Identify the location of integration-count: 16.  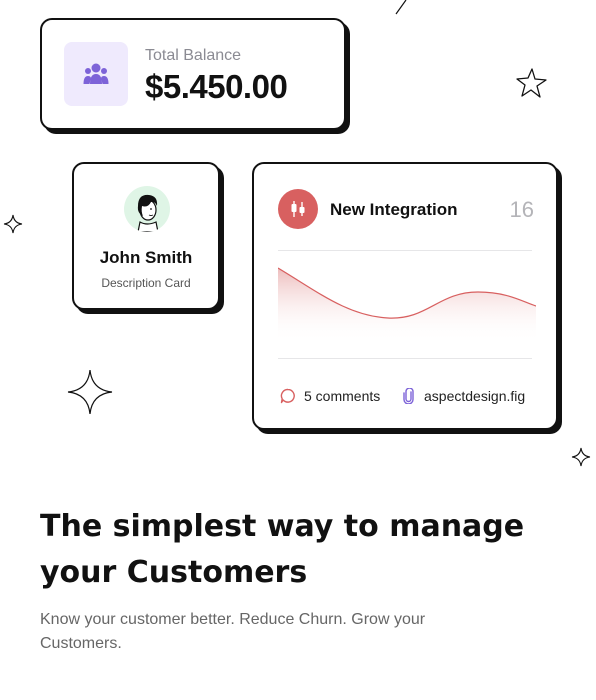
(521, 209).